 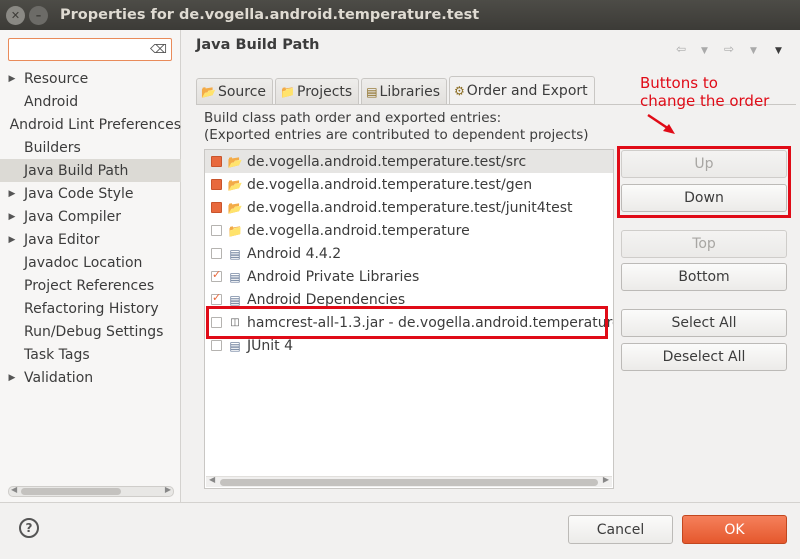 I want to click on page-title: Java Build Path, so click(x=258, y=45).